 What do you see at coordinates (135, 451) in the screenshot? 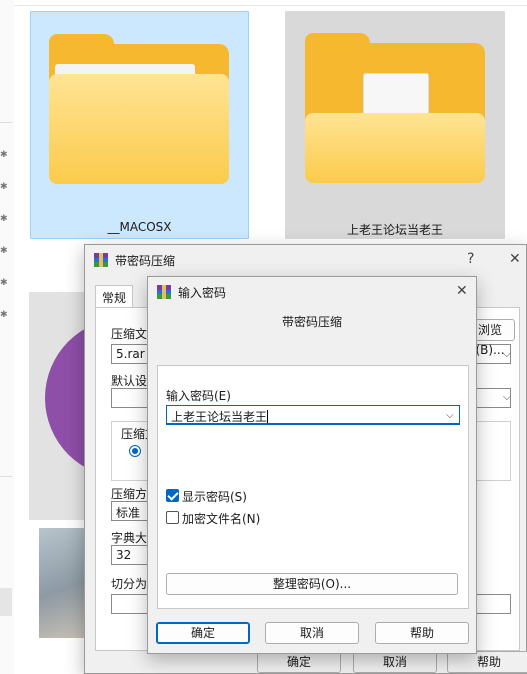
I see `format-rar-radio` at bounding box center [135, 451].